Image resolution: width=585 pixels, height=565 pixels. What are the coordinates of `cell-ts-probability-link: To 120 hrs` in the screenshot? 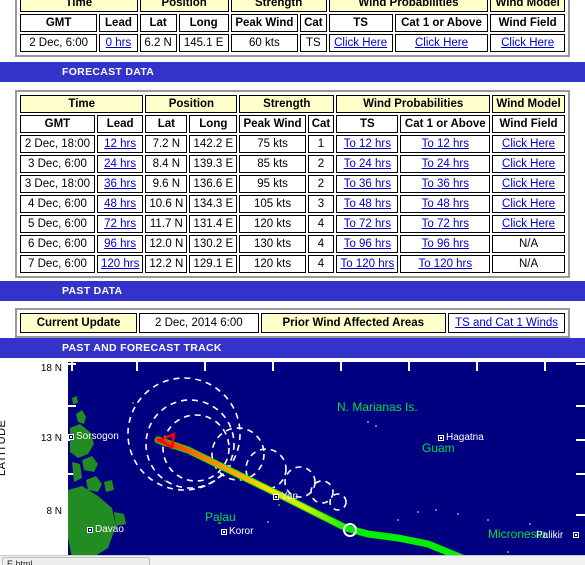 It's located at (368, 264).